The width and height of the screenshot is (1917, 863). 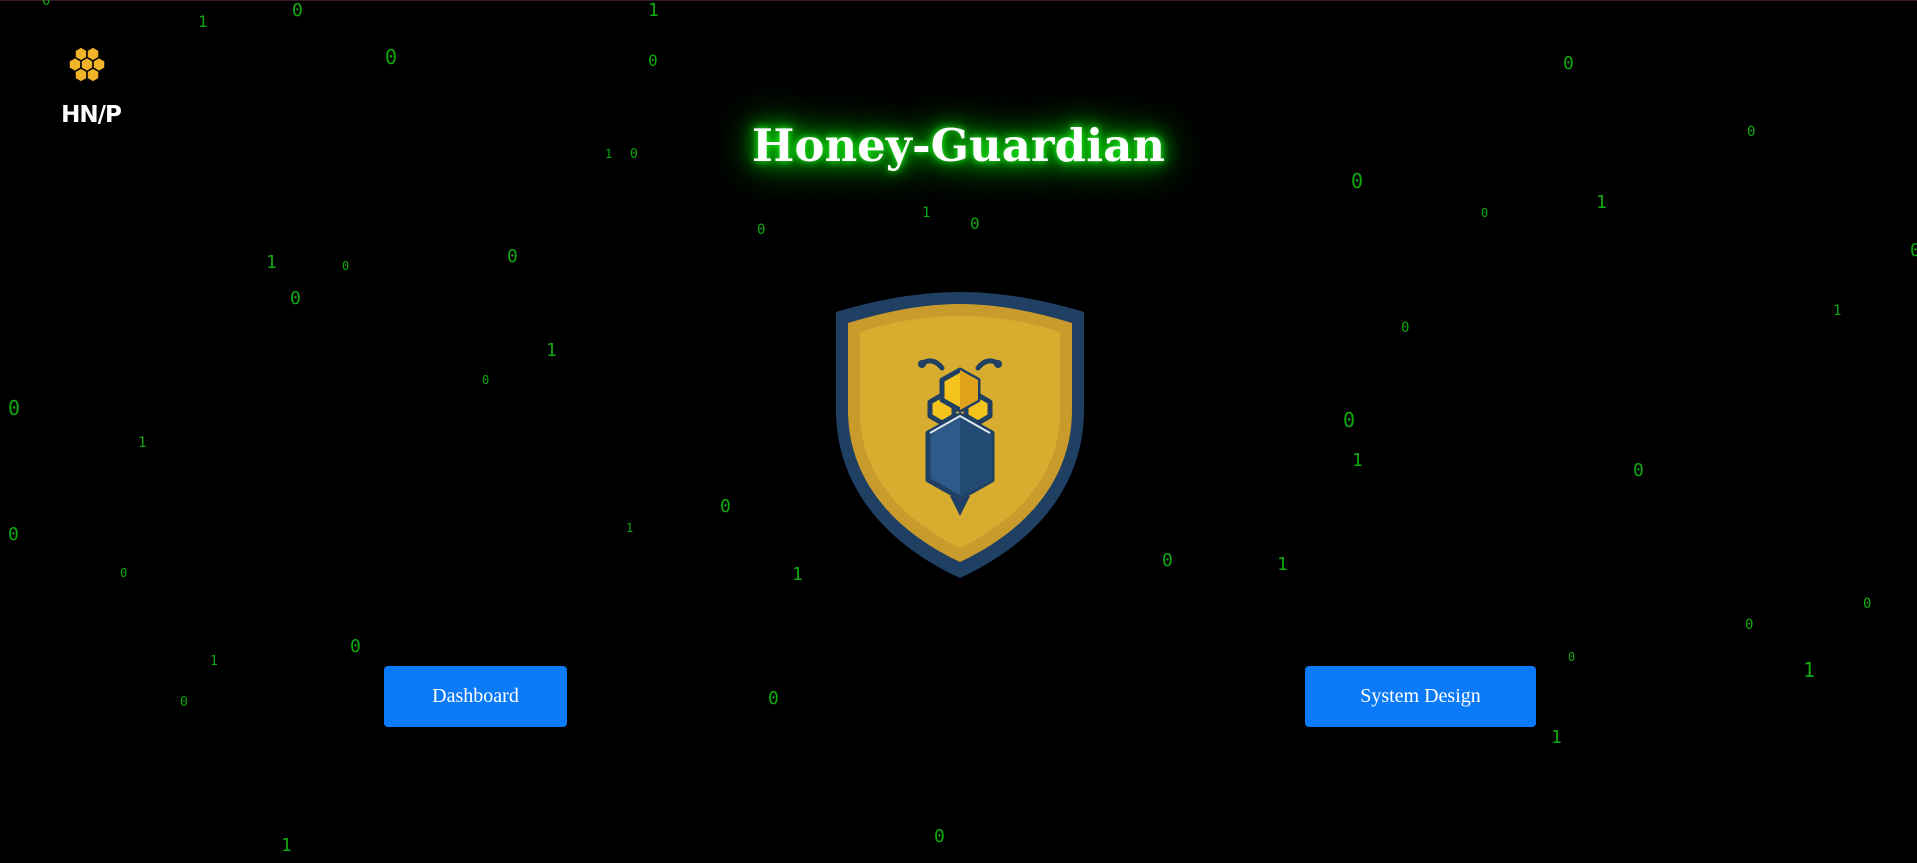 What do you see at coordinates (475, 696) in the screenshot?
I see `dashboard-button: Dashboard` at bounding box center [475, 696].